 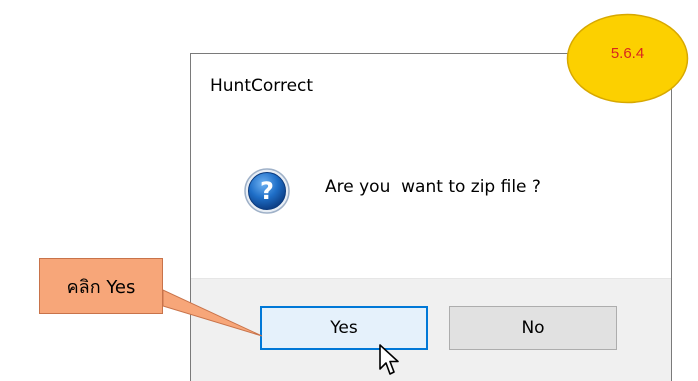 I want to click on instruction-callout: คลิก Yes, so click(x=101, y=286).